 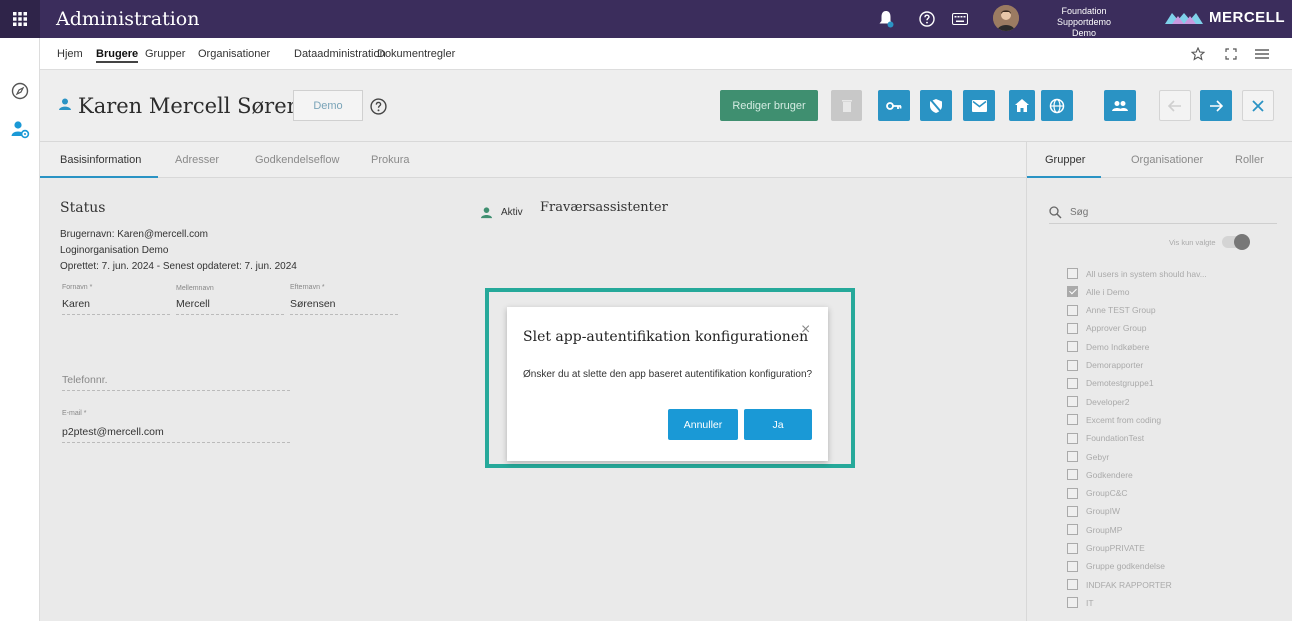 I want to click on group-list-item: IT, so click(x=1080, y=603).